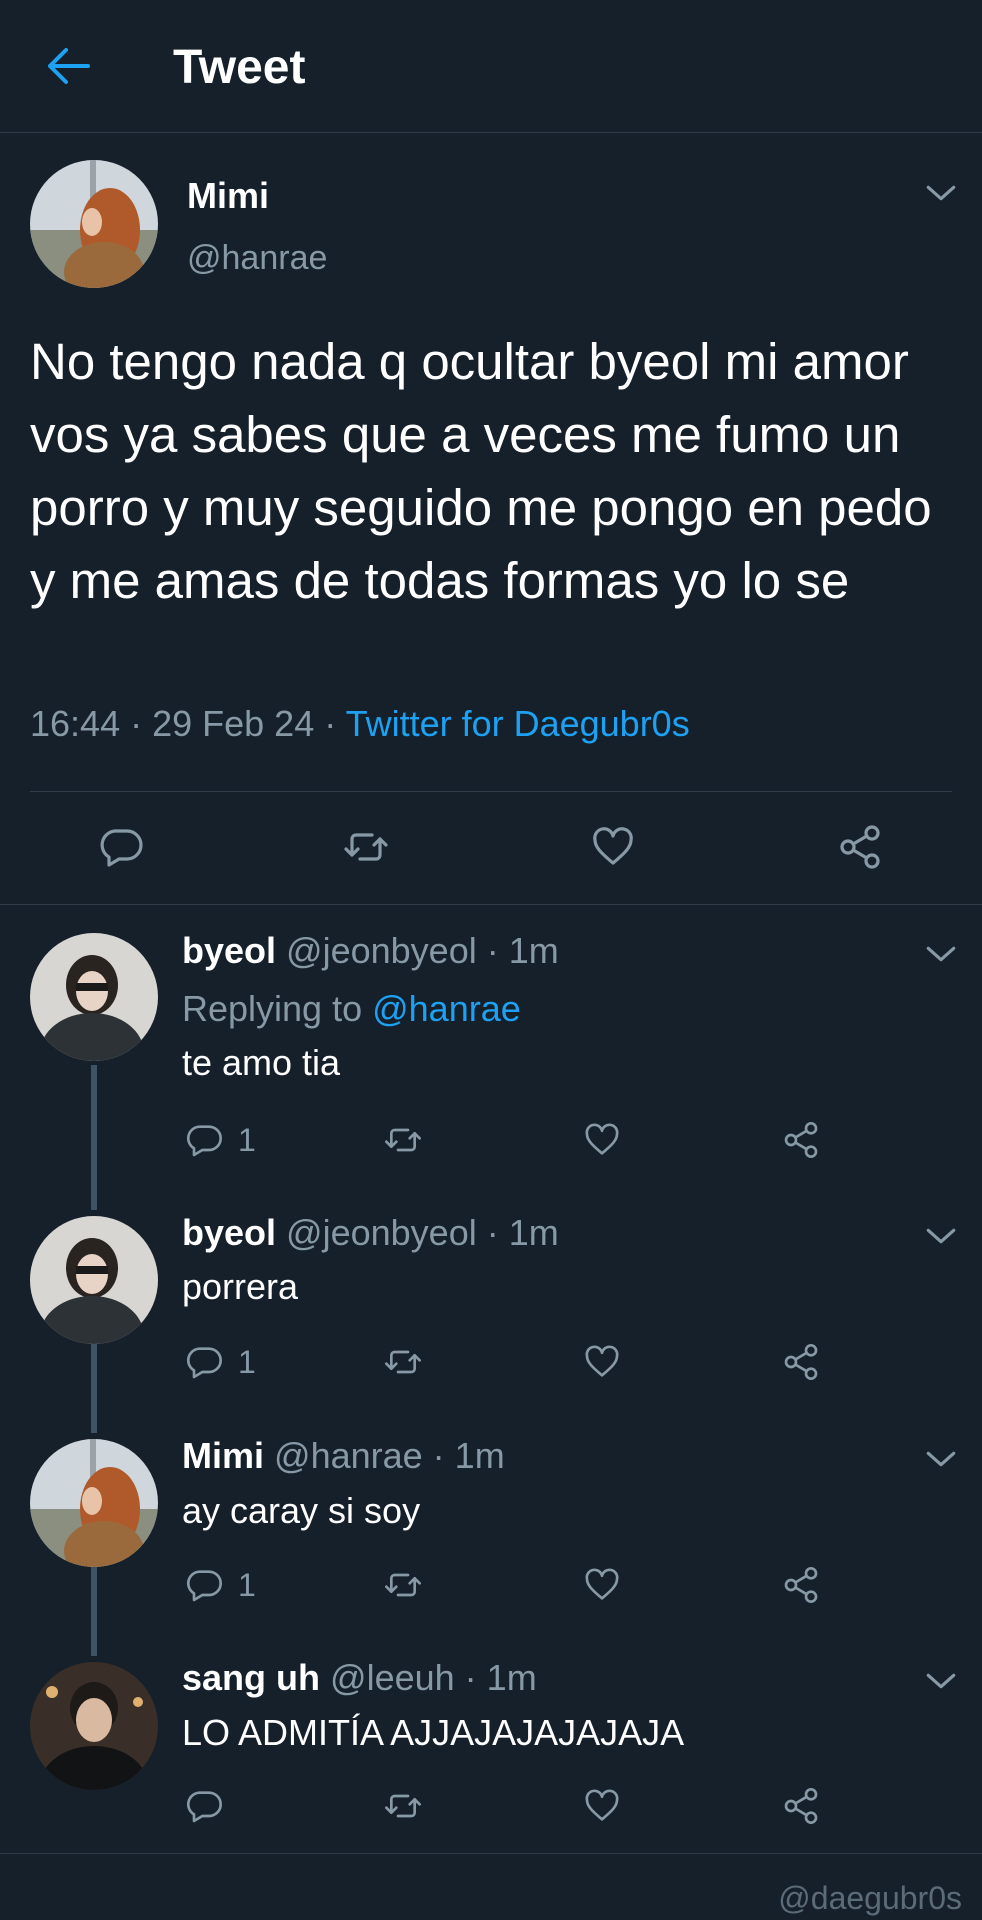 The height and width of the screenshot is (1920, 982). Describe the element at coordinates (240, 1286) in the screenshot. I see `reply-text: porrera` at that location.